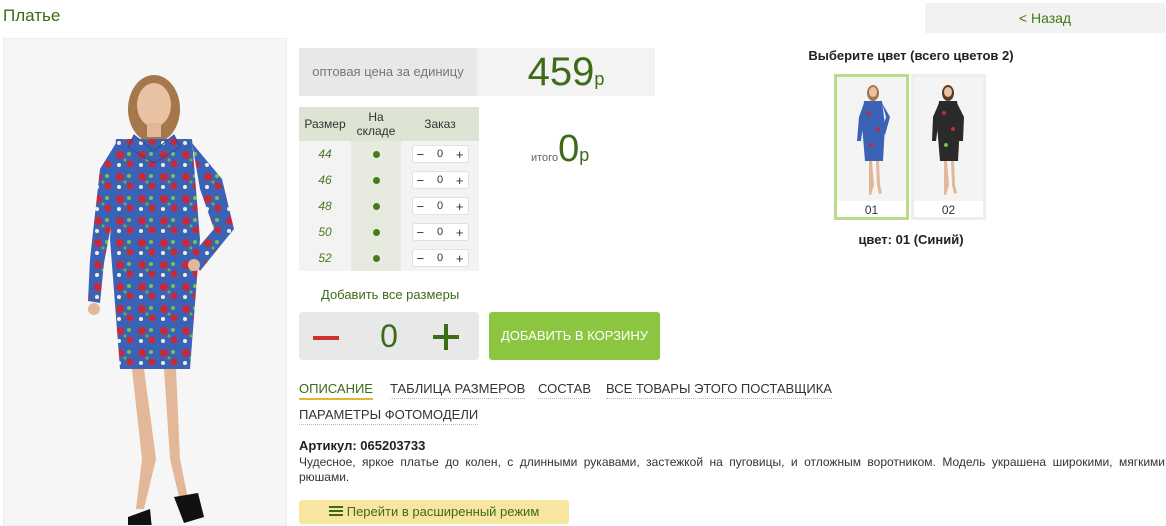 The width and height of the screenshot is (1166, 526). Describe the element at coordinates (440, 124) in the screenshot. I see `header-order: Заказ` at that location.